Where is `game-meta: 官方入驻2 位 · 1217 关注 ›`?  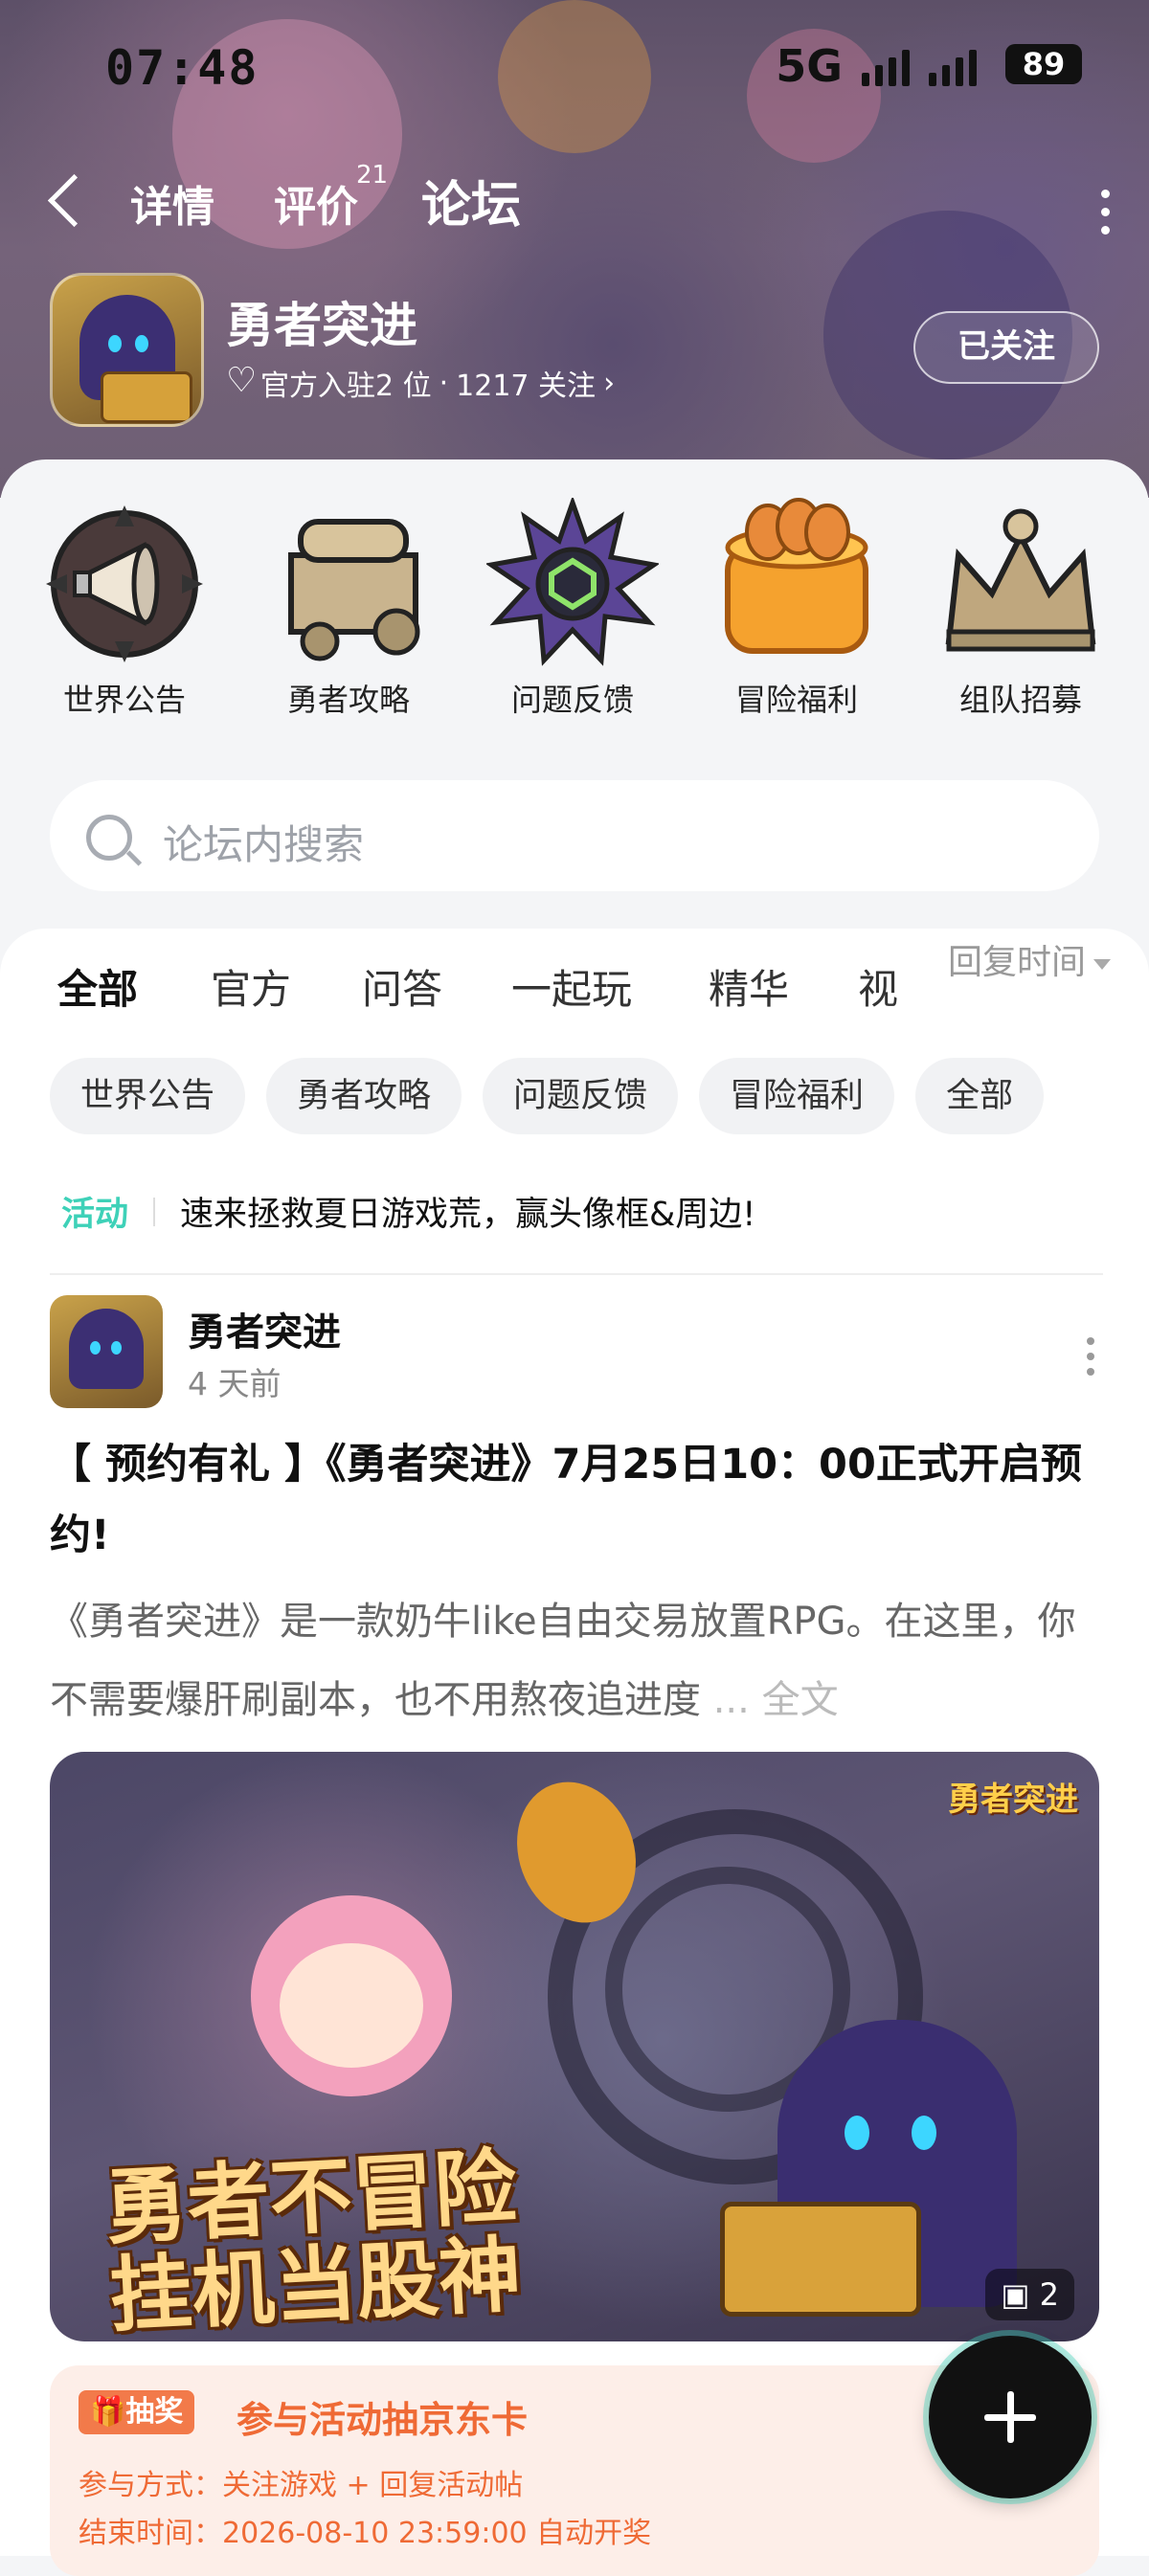 game-meta: 官方入驻2 位 · 1217 关注 › is located at coordinates (421, 383).